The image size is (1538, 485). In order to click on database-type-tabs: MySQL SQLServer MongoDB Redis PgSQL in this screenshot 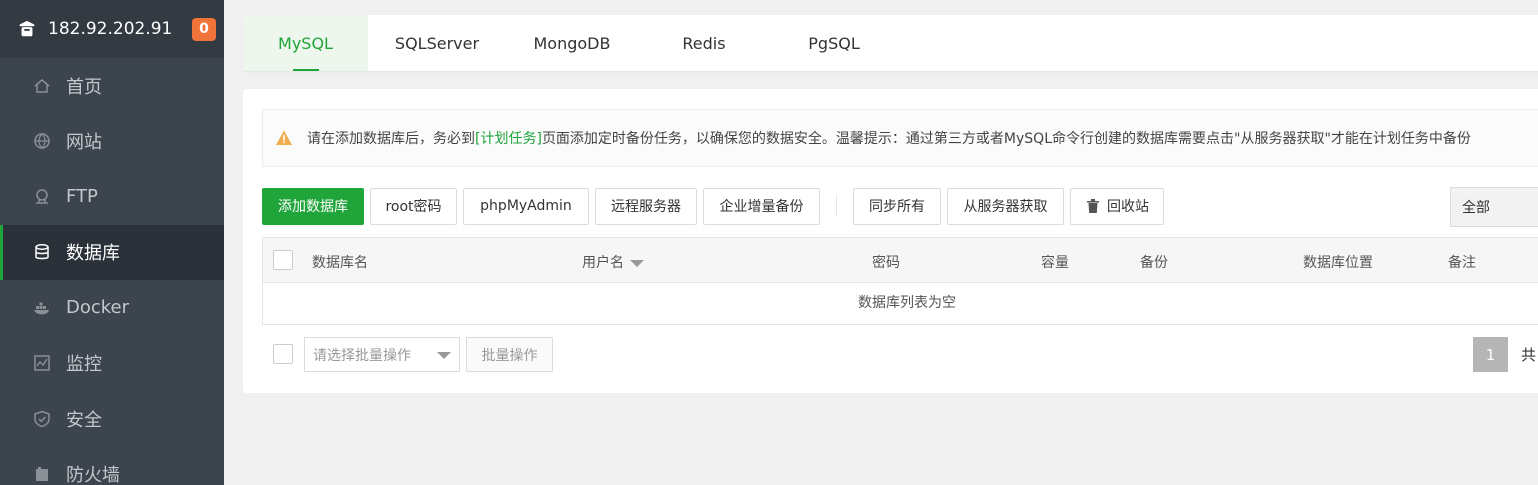, I will do `click(890, 43)`.